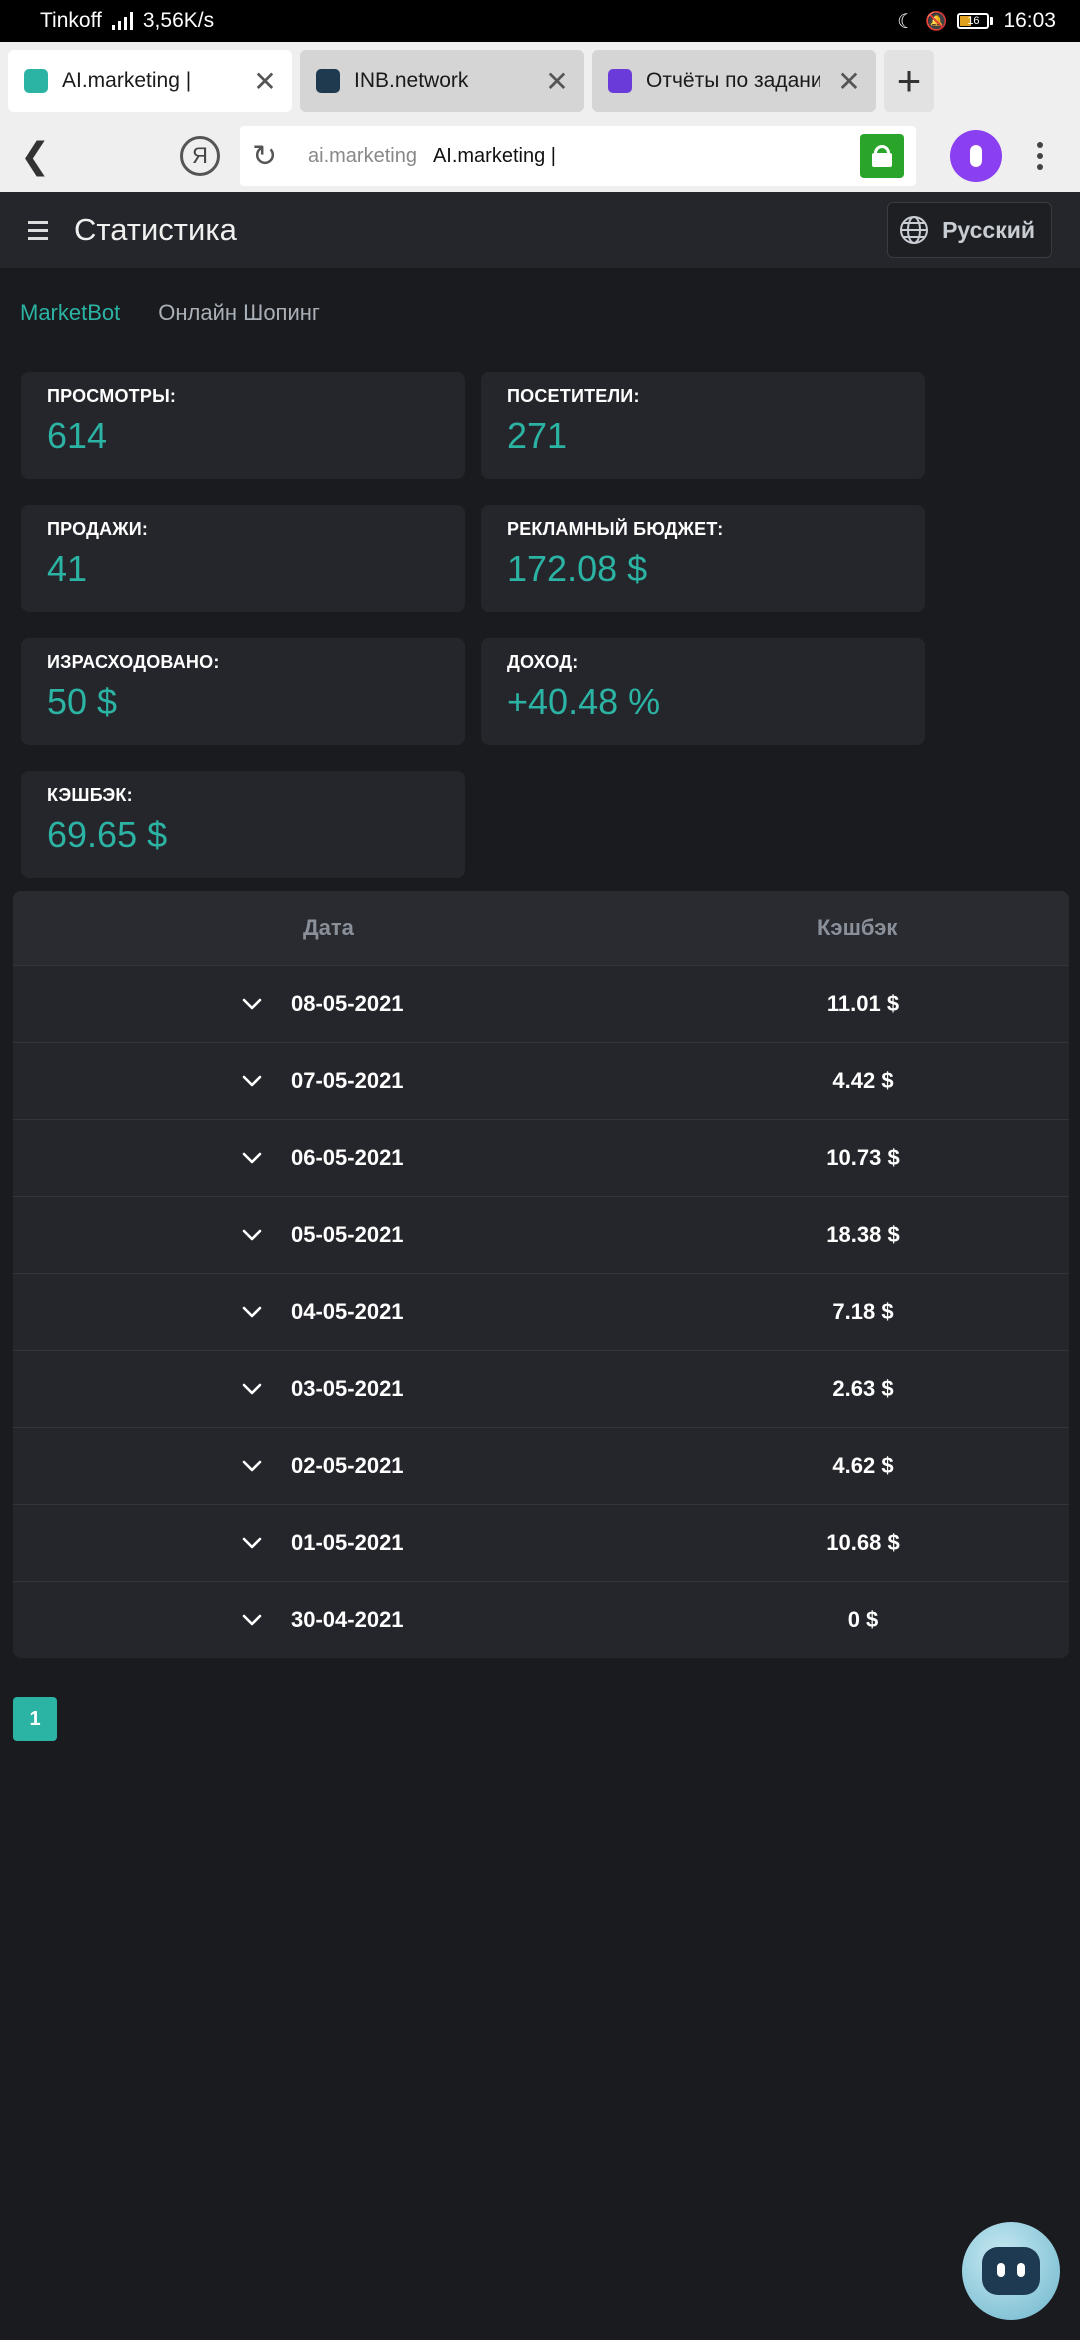 This screenshot has height=2340, width=1080. What do you see at coordinates (328, 81) in the screenshot?
I see `inb-network-favicon-icon` at bounding box center [328, 81].